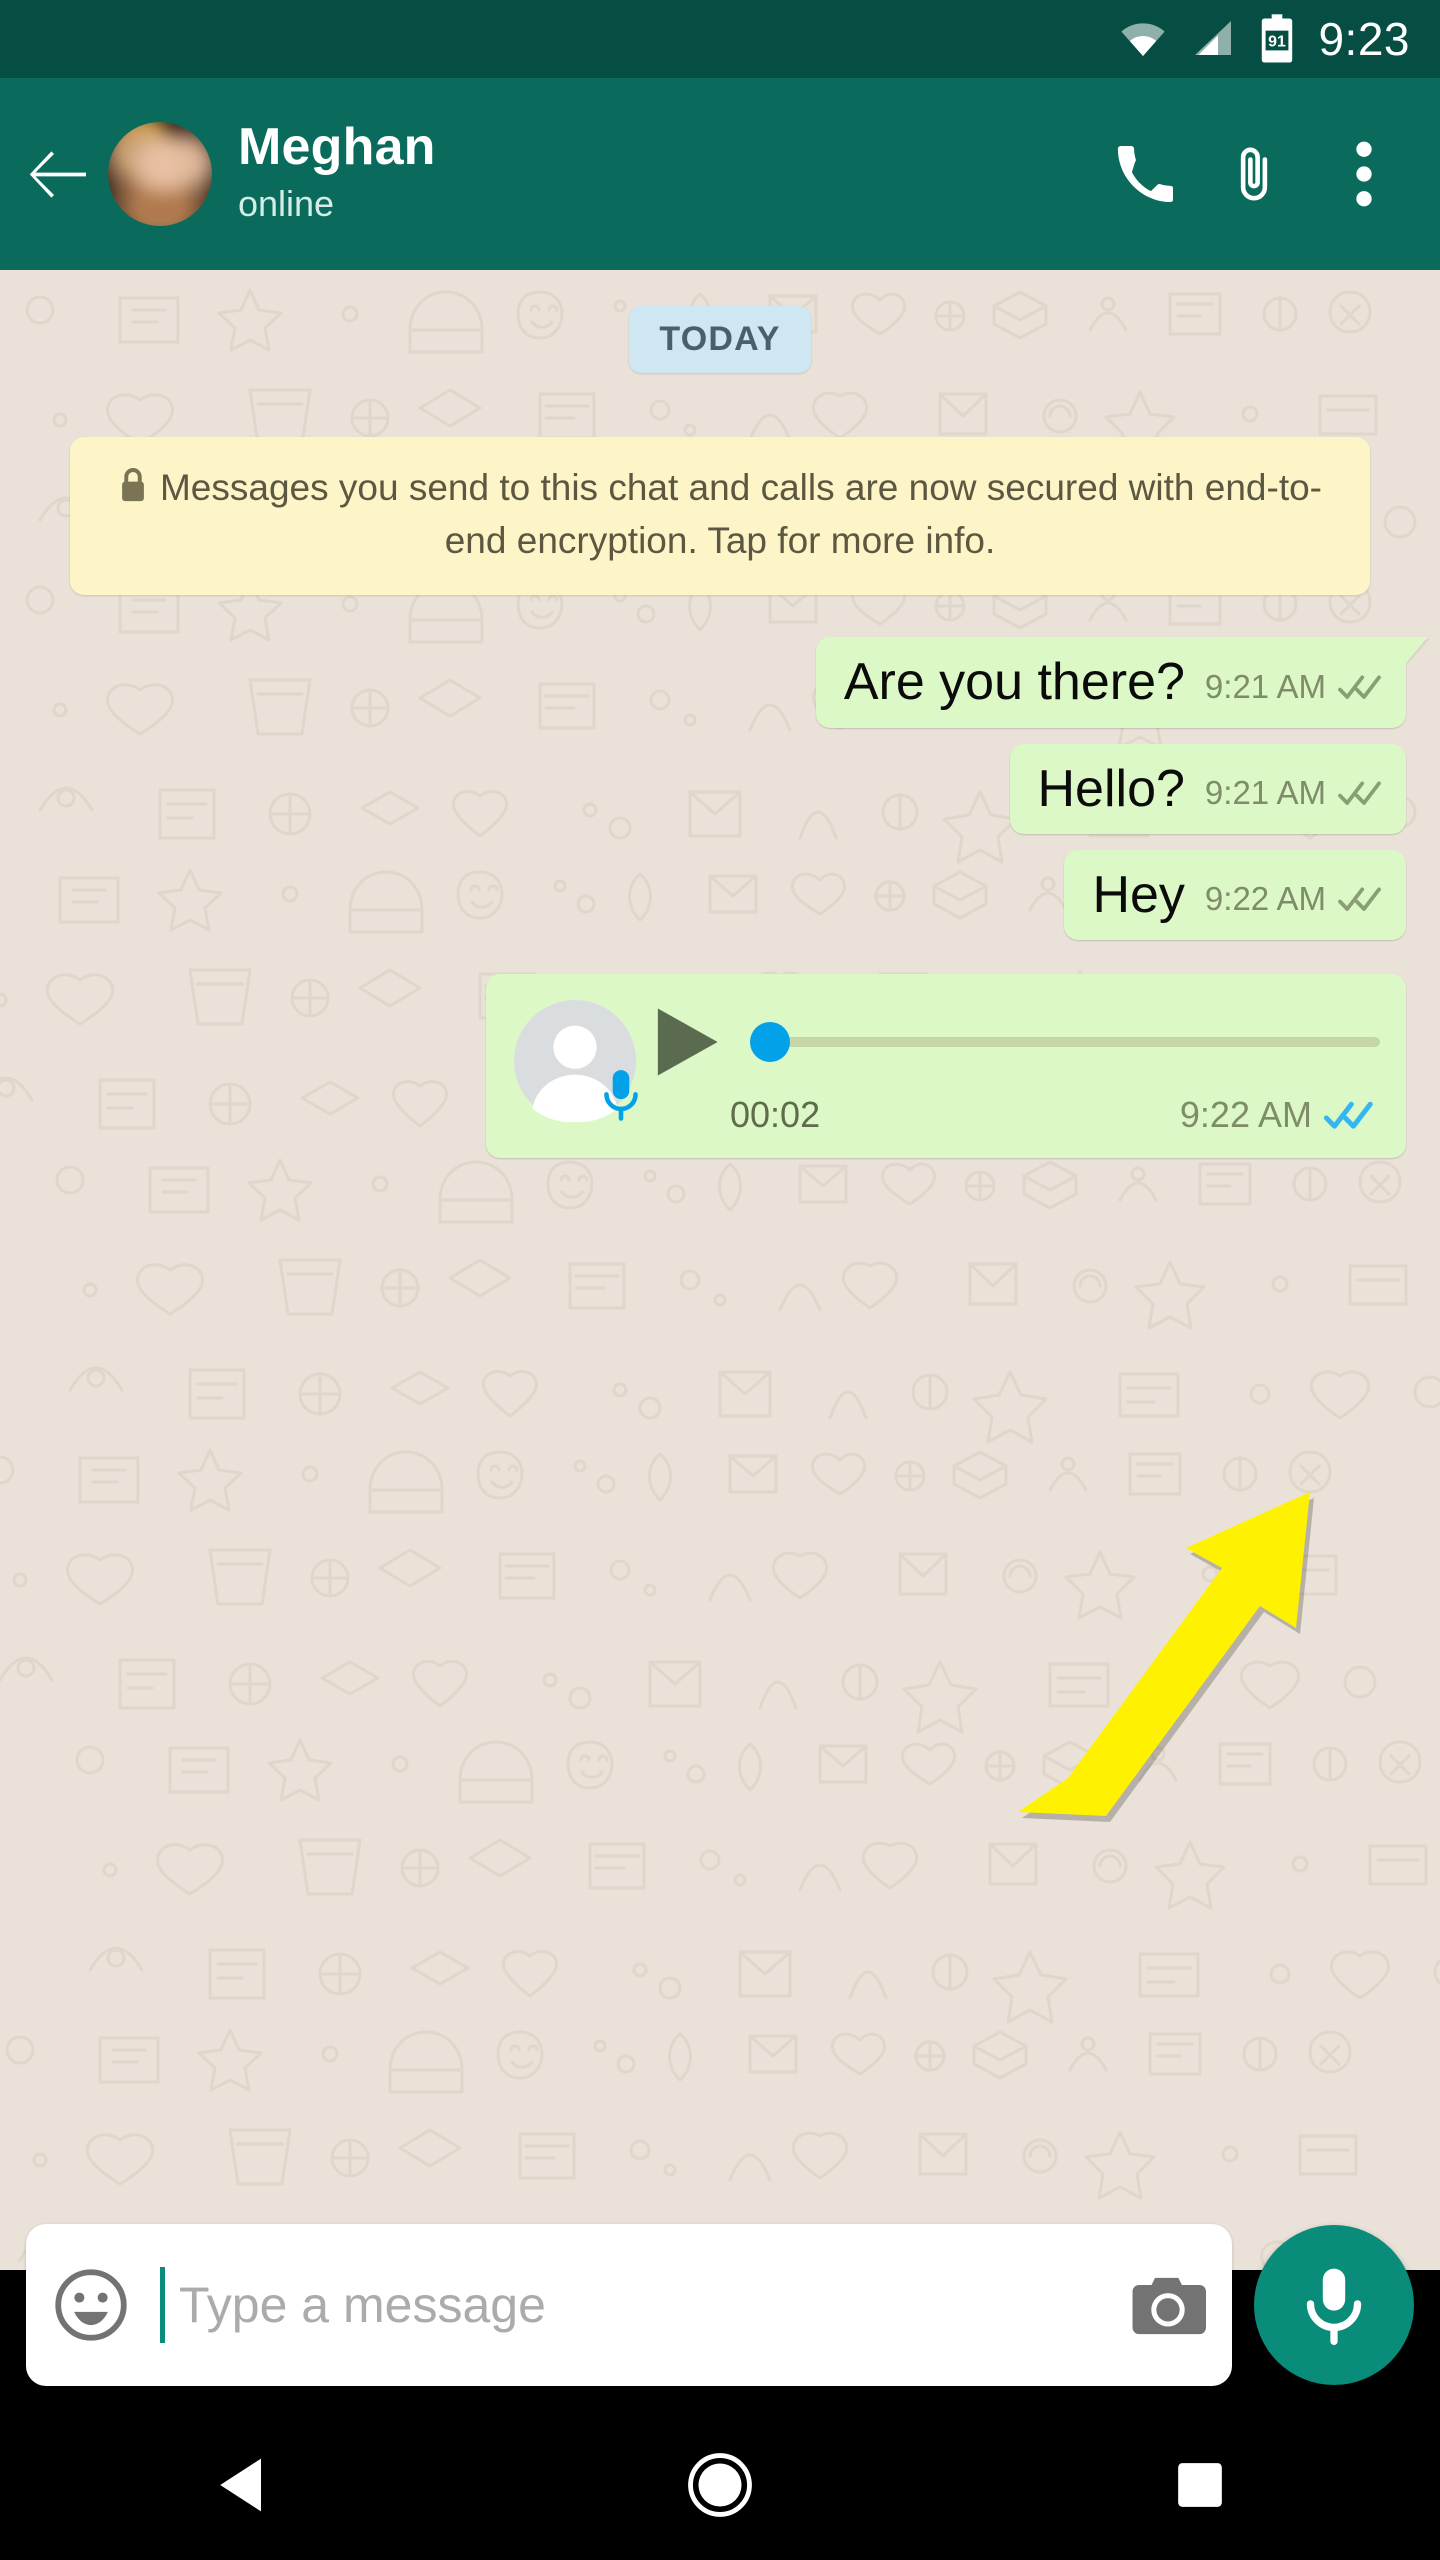 This screenshot has height=2560, width=1440. Describe the element at coordinates (649, 2305) in the screenshot. I see `message-input: Type a message` at that location.